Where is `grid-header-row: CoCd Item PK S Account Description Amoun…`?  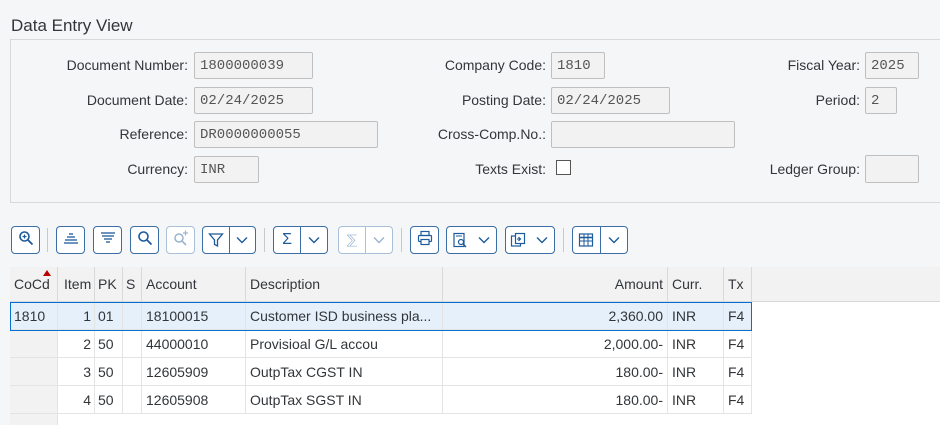 grid-header-row: CoCd Item PK S Account Description Amoun… is located at coordinates (475, 284).